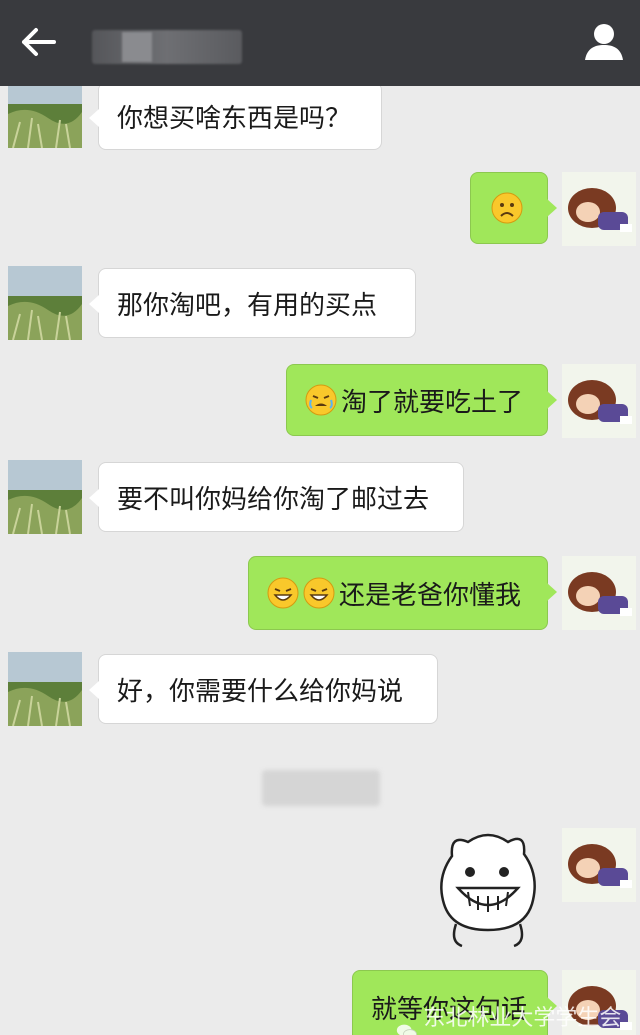  What do you see at coordinates (320, 43) in the screenshot?
I see `chat-header` at bounding box center [320, 43].